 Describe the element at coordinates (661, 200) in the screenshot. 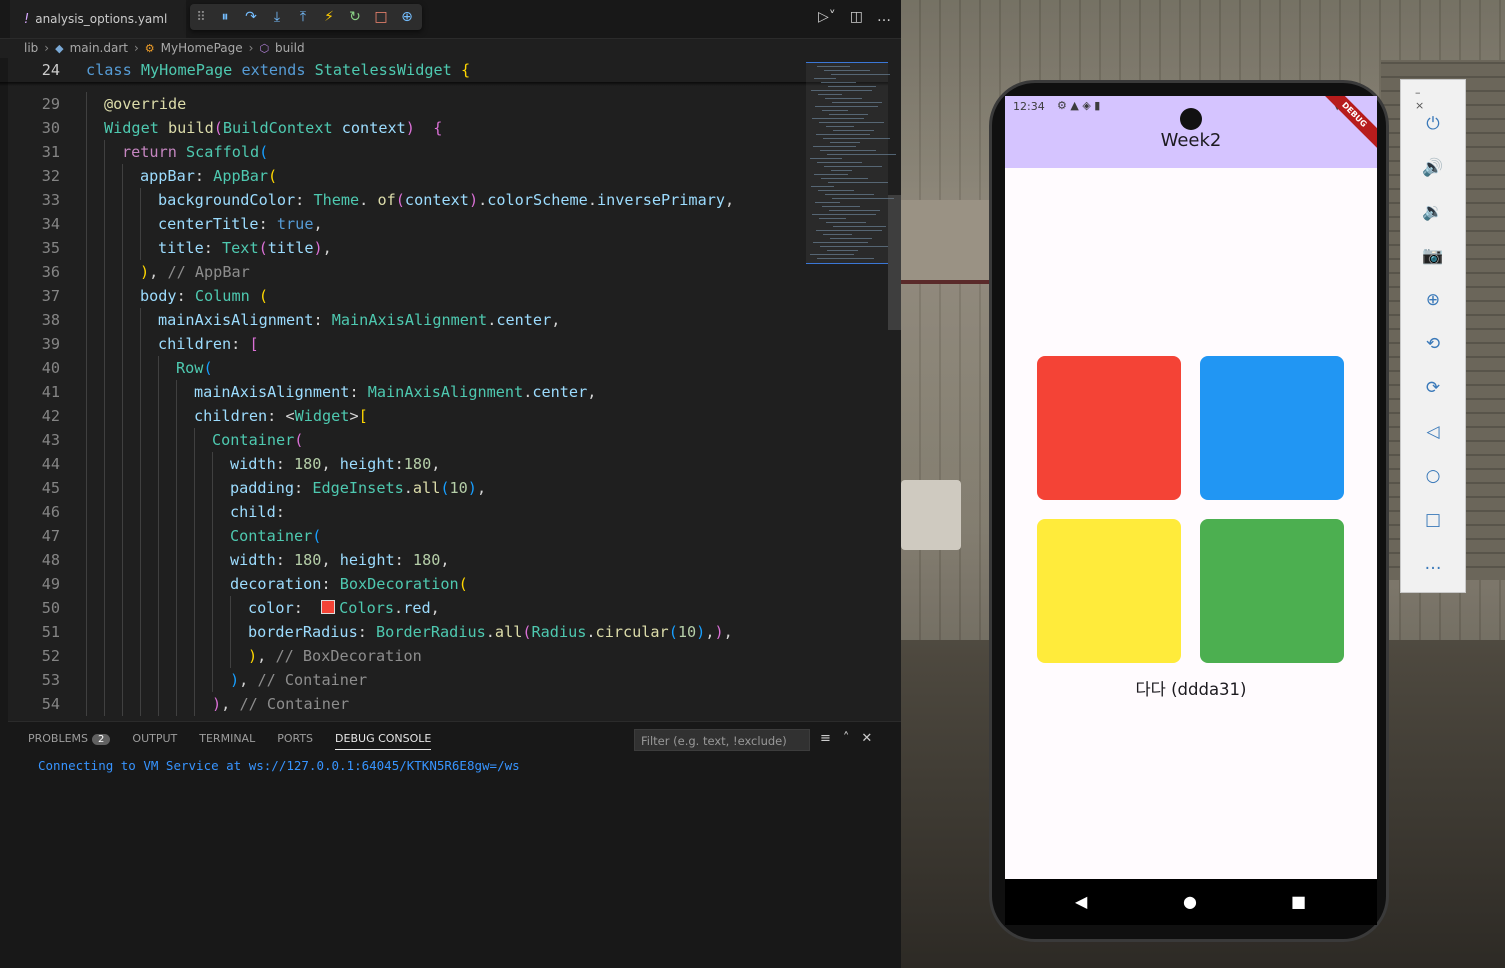

I see `code-token: inversePrimary` at that location.